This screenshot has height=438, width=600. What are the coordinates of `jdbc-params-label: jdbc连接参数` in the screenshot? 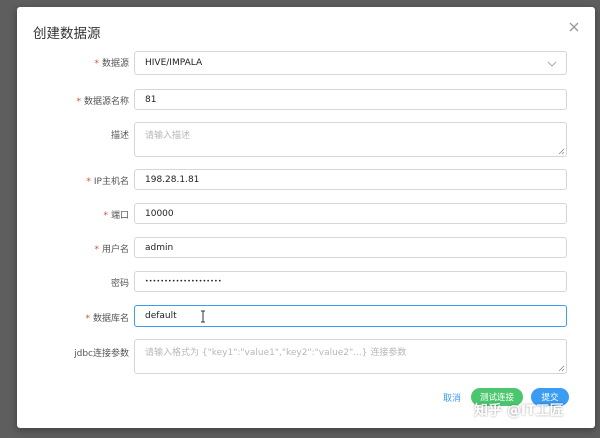 It's located at (101, 354).